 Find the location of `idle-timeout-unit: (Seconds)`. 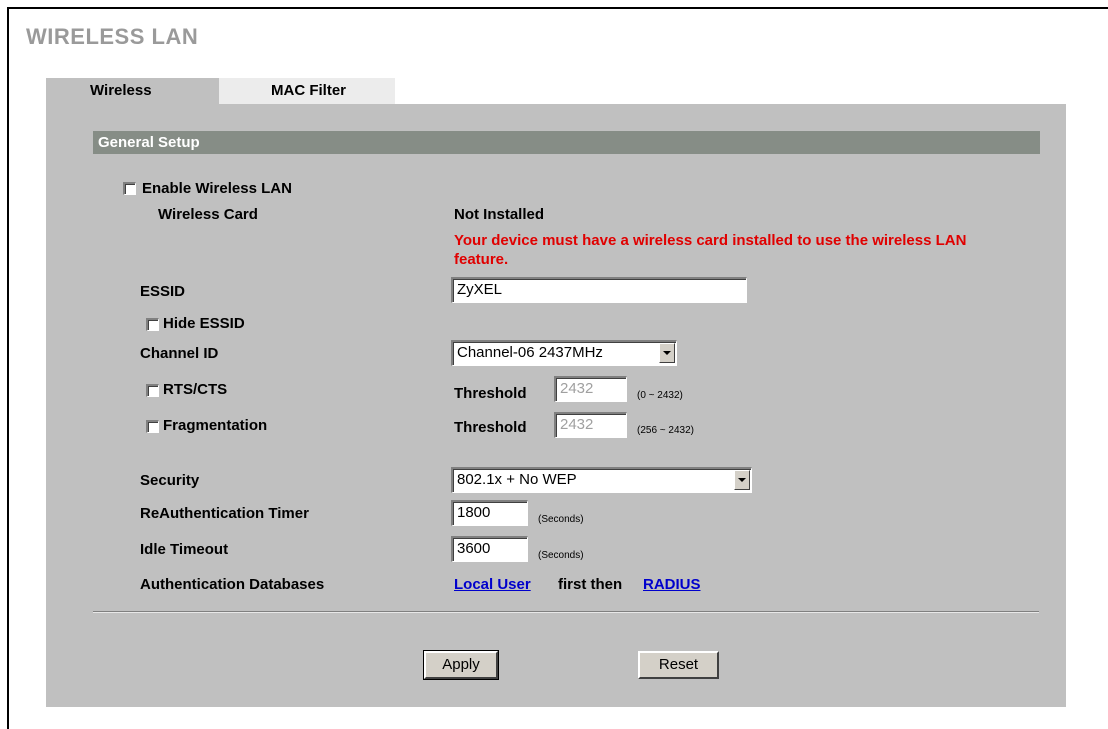

idle-timeout-unit: (Seconds) is located at coordinates (561, 555).